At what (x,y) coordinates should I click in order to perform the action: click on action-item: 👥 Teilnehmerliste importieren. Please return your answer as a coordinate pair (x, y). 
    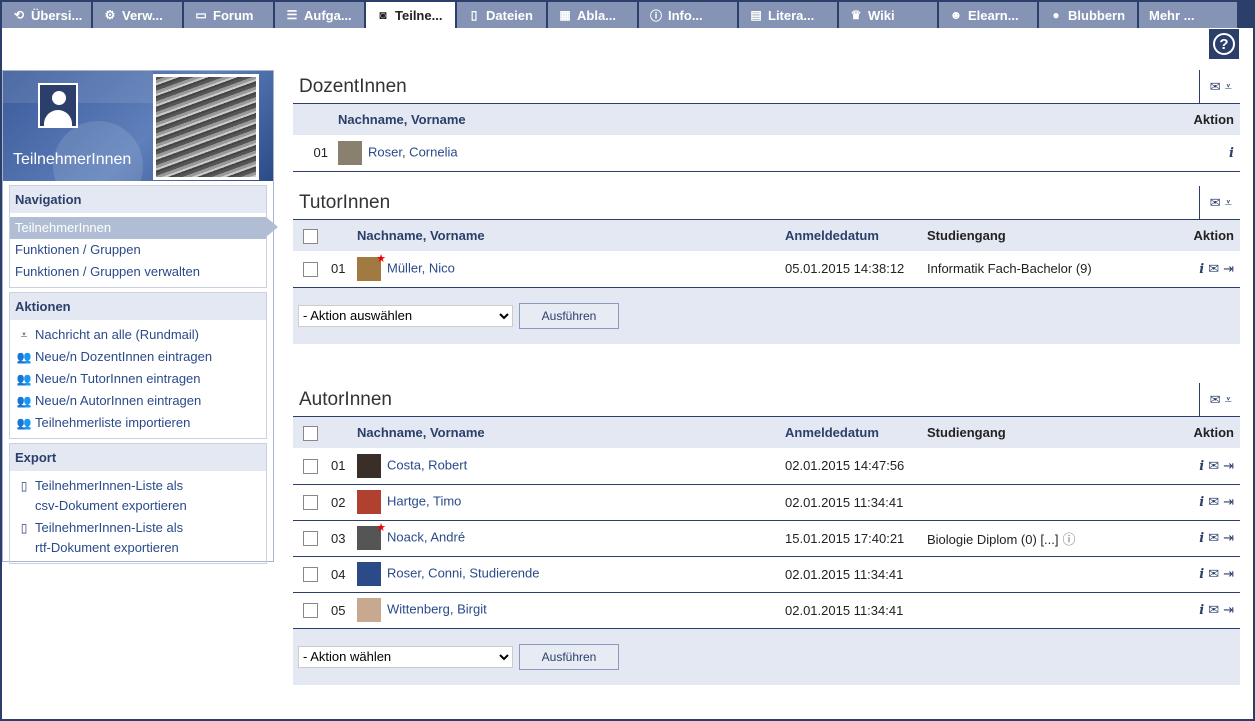
    Looking at the image, I should click on (138, 423).